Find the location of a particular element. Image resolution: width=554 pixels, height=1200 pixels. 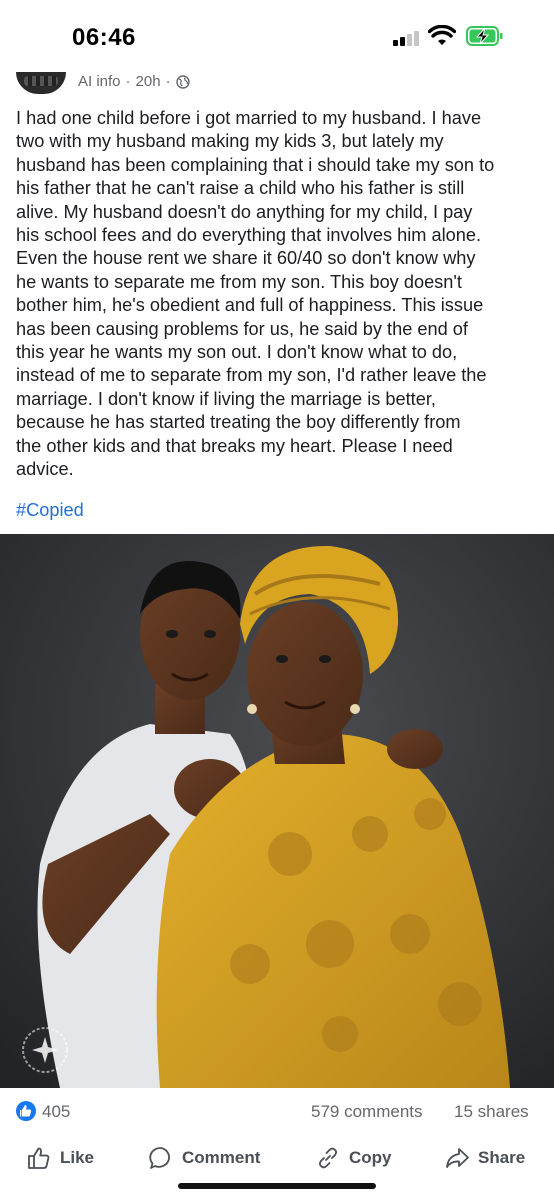

thumbs-up-icon is located at coordinates (39, 1158).